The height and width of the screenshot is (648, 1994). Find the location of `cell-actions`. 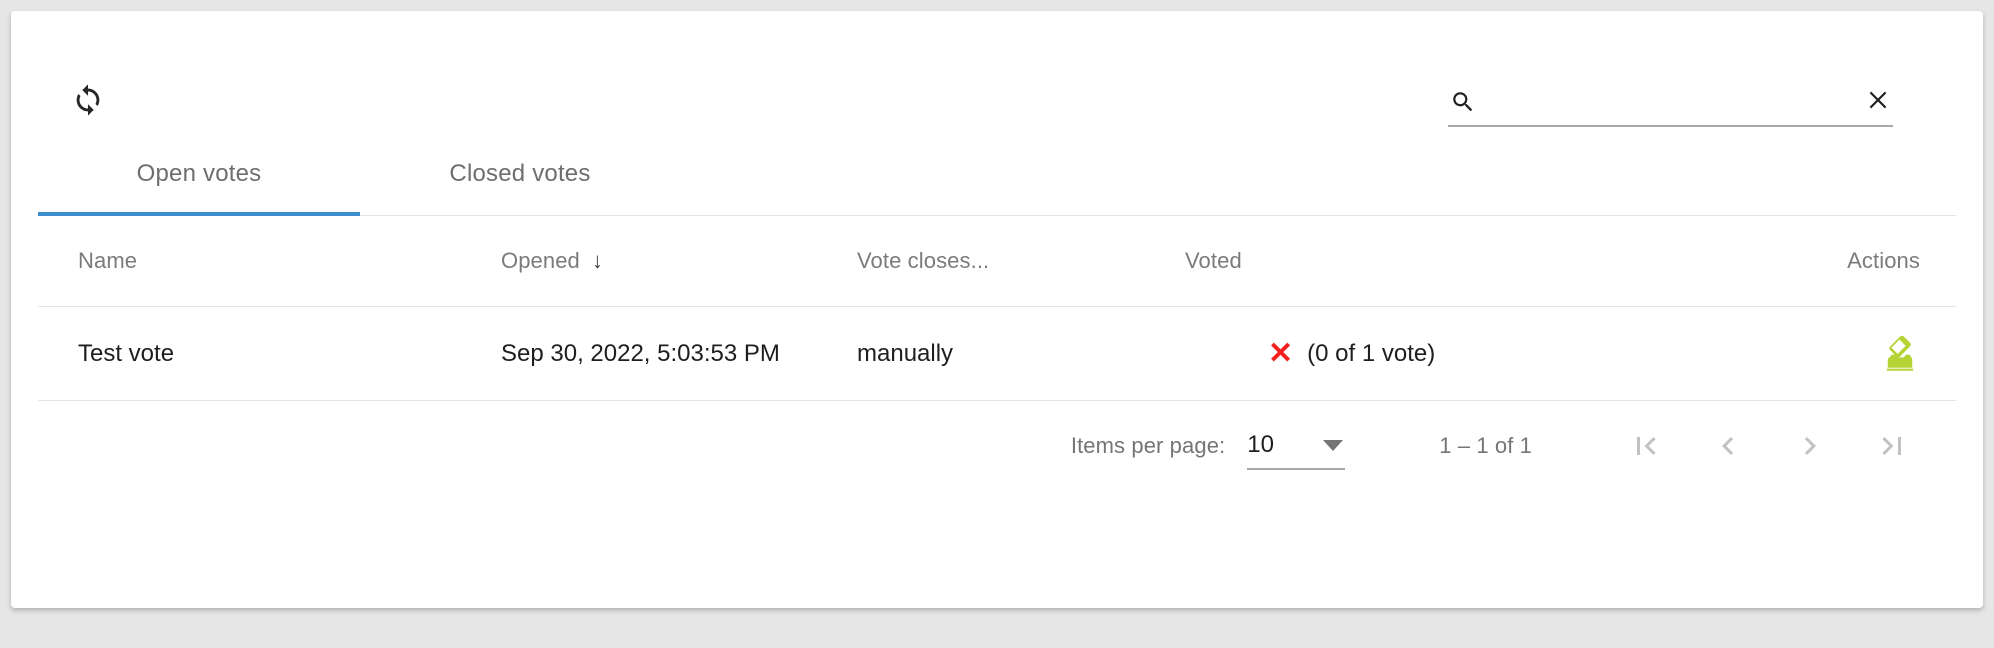

cell-actions is located at coordinates (1781, 354).